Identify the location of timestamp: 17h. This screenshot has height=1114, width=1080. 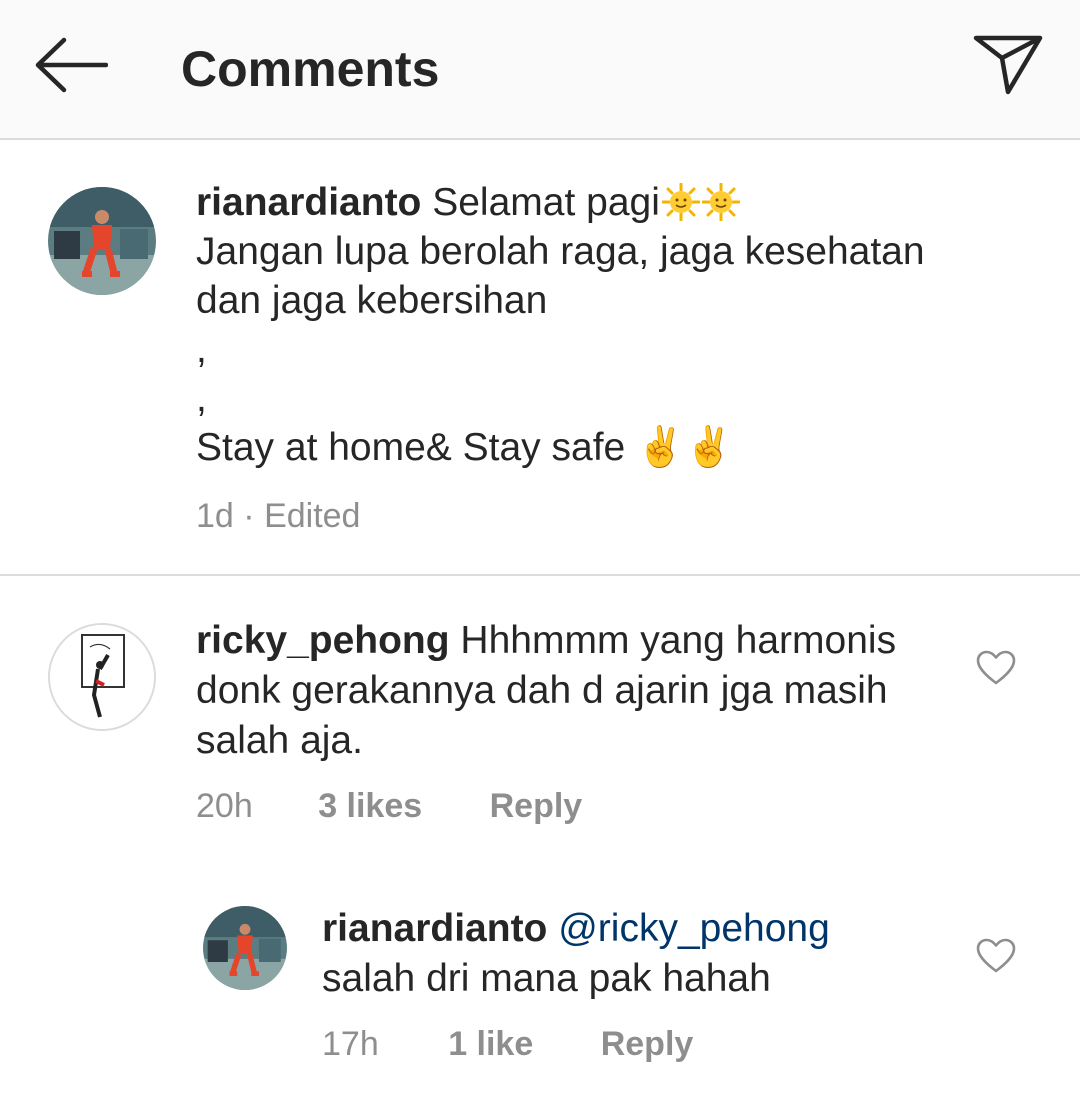
(350, 1044).